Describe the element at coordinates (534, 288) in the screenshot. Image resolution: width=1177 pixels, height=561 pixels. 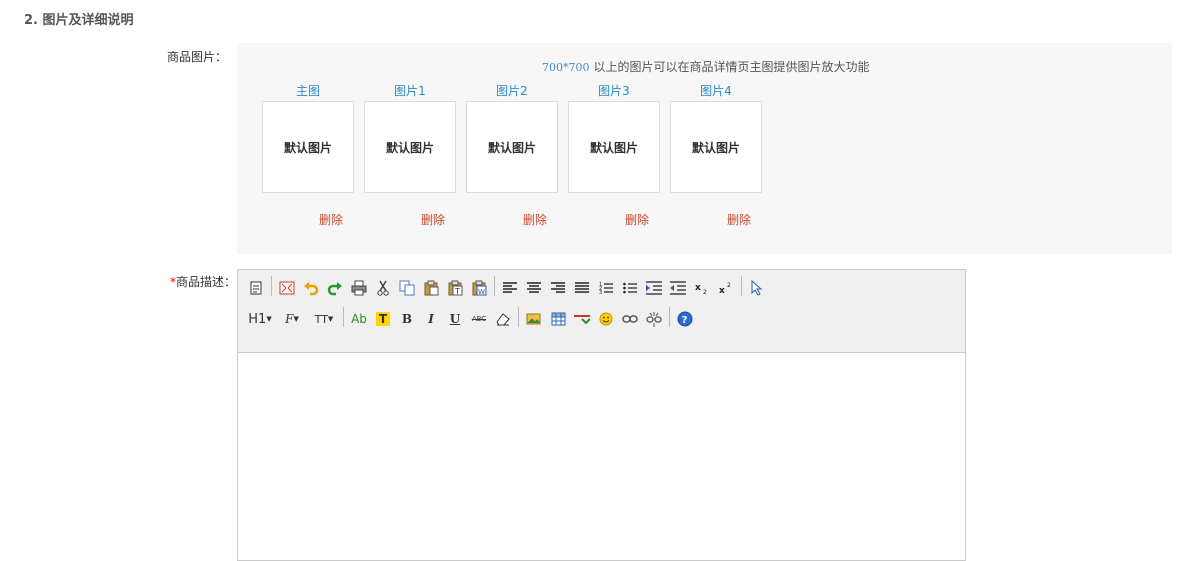
I see `align-center-icon` at that location.